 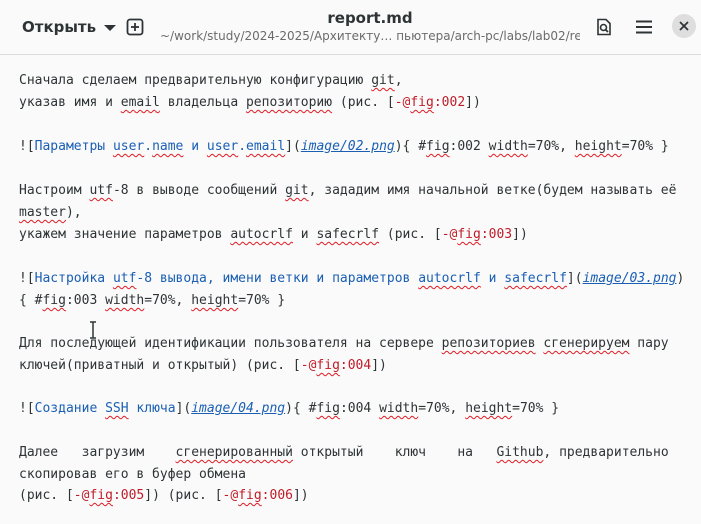 I want to click on close-icon, so click(x=684, y=26).